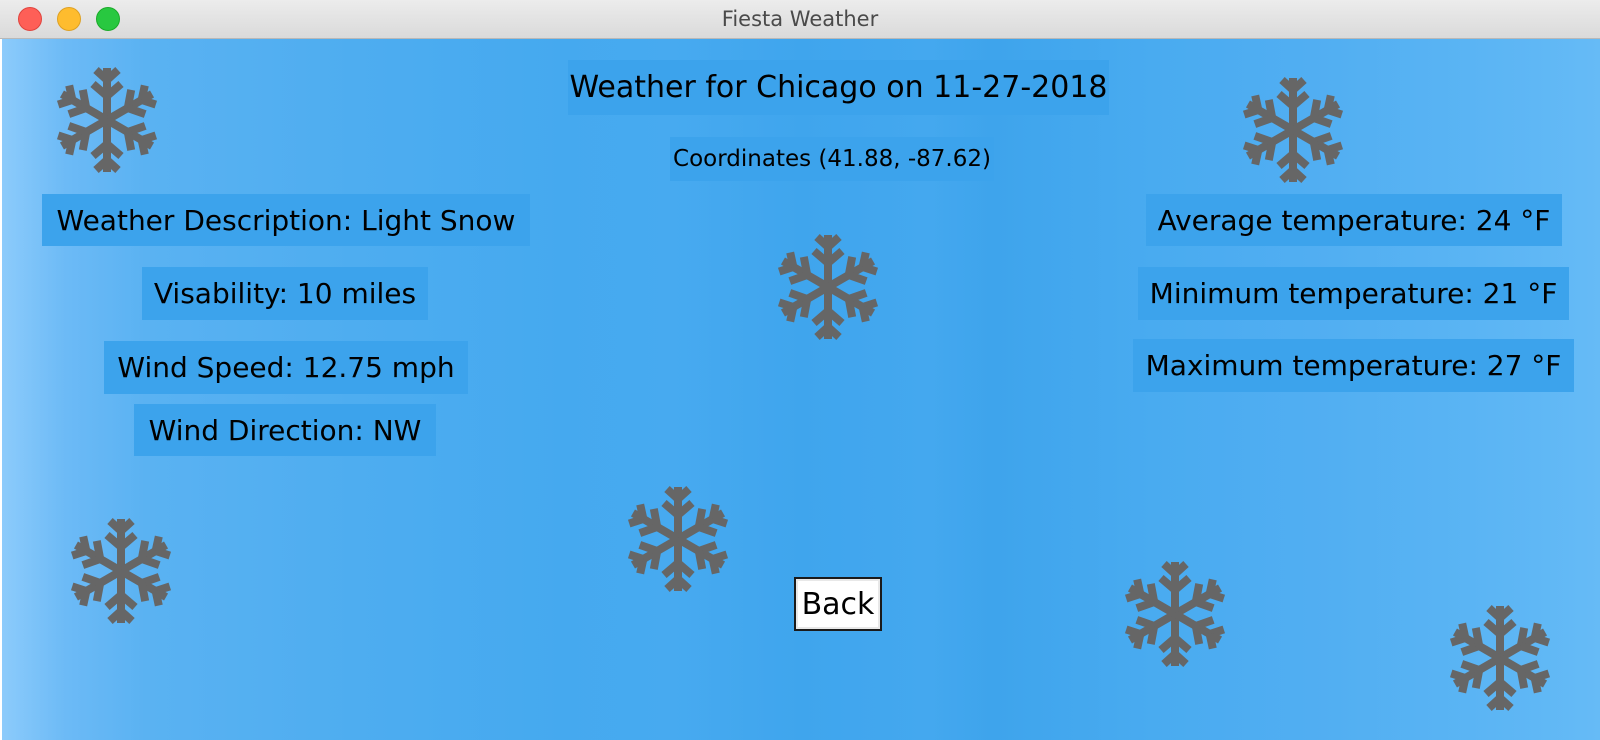 This screenshot has height=740, width=1600. Describe the element at coordinates (1353, 293) in the screenshot. I see `minimum-temperature-label: Minimum temperature: 21 °F` at that location.